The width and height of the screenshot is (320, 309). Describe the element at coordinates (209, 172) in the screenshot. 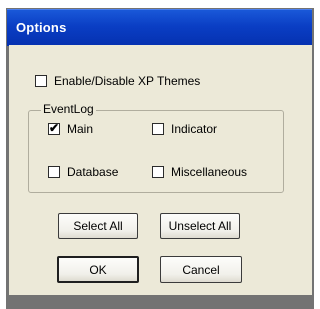

I see `eventlog-miscellaneous-label: Miscellaneous` at that location.